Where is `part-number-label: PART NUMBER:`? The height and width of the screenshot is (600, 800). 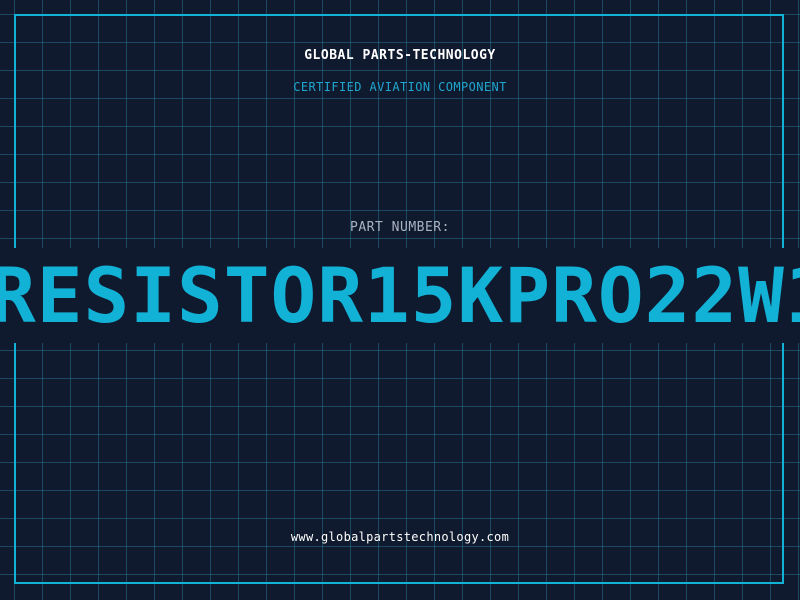
part-number-label: PART NUMBER: is located at coordinates (400, 227).